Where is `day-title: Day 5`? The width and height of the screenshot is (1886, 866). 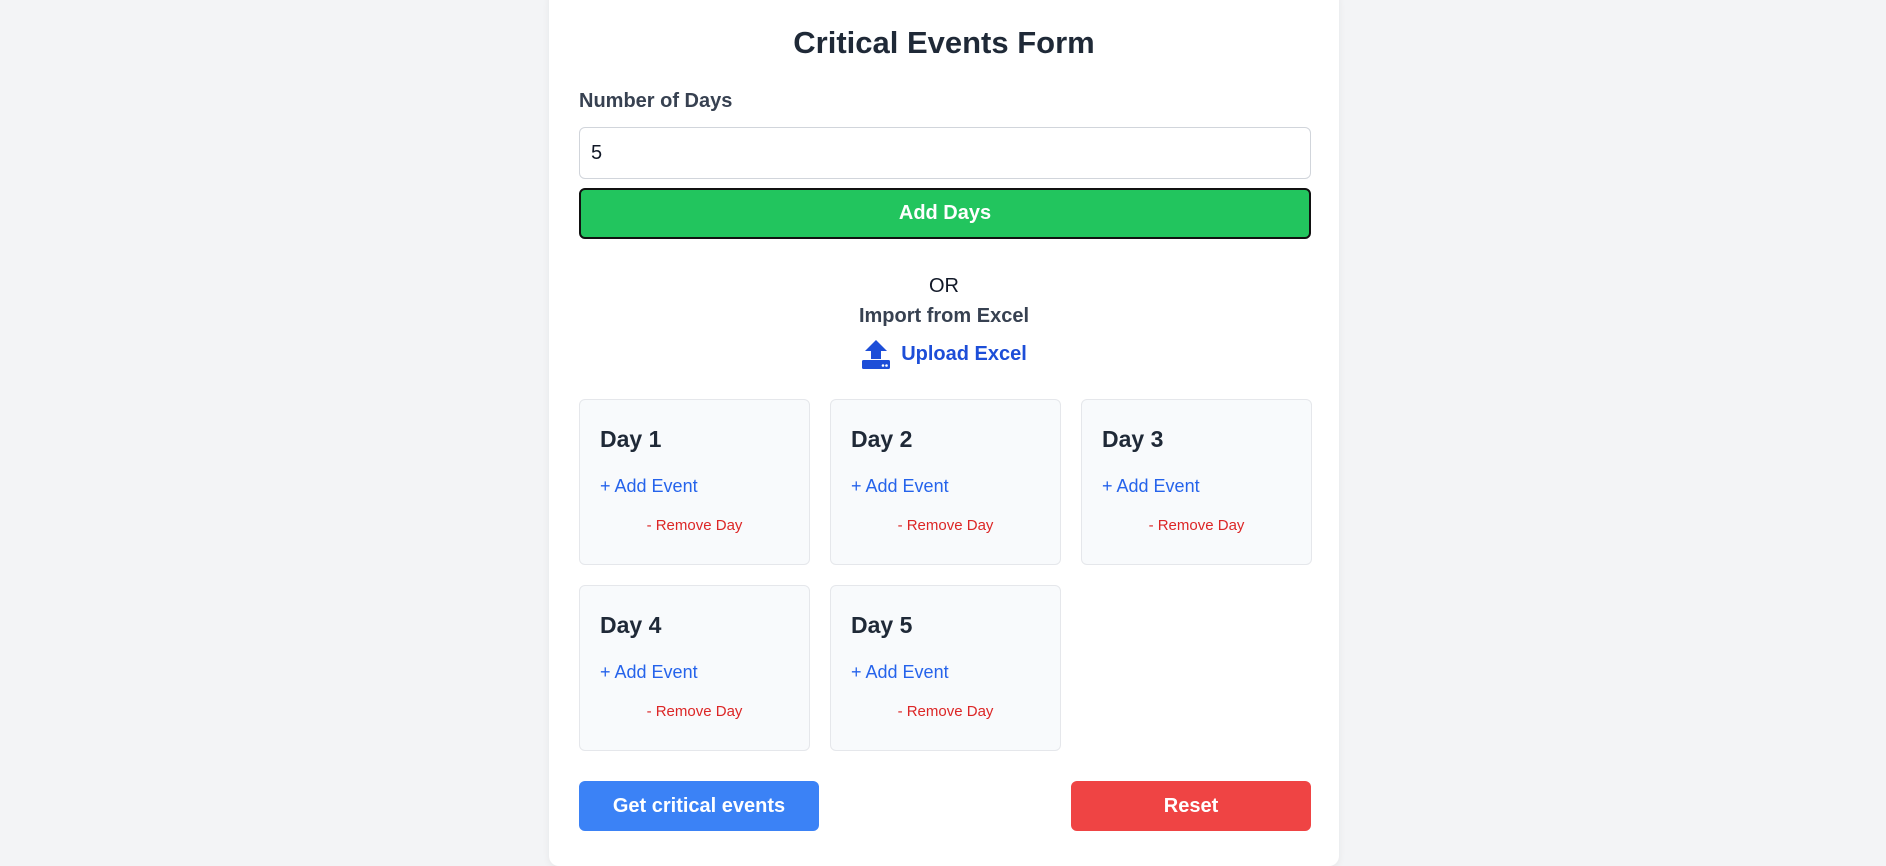
day-title: Day 5 is located at coordinates (882, 625).